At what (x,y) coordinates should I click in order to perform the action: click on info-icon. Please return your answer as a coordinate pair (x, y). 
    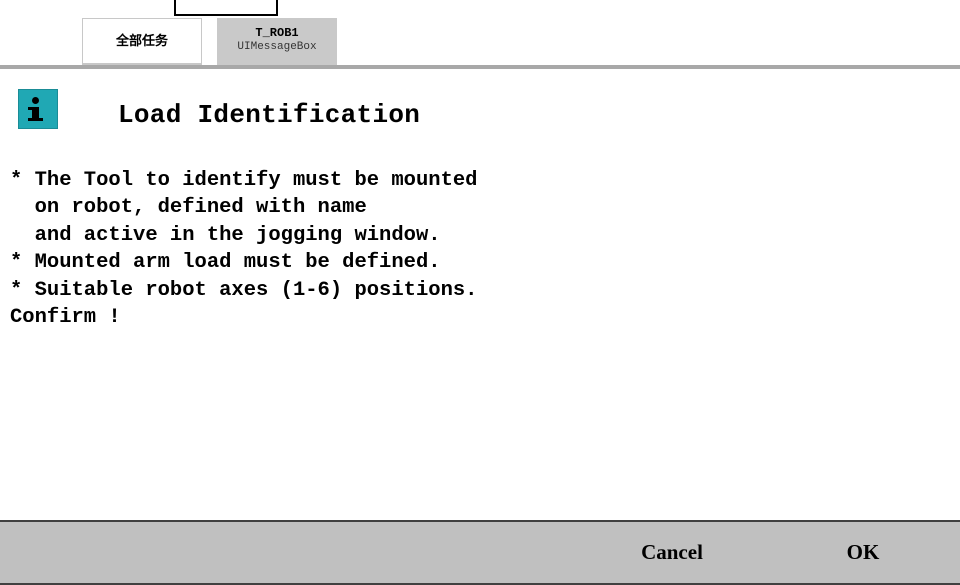
    Looking at the image, I should click on (38, 109).